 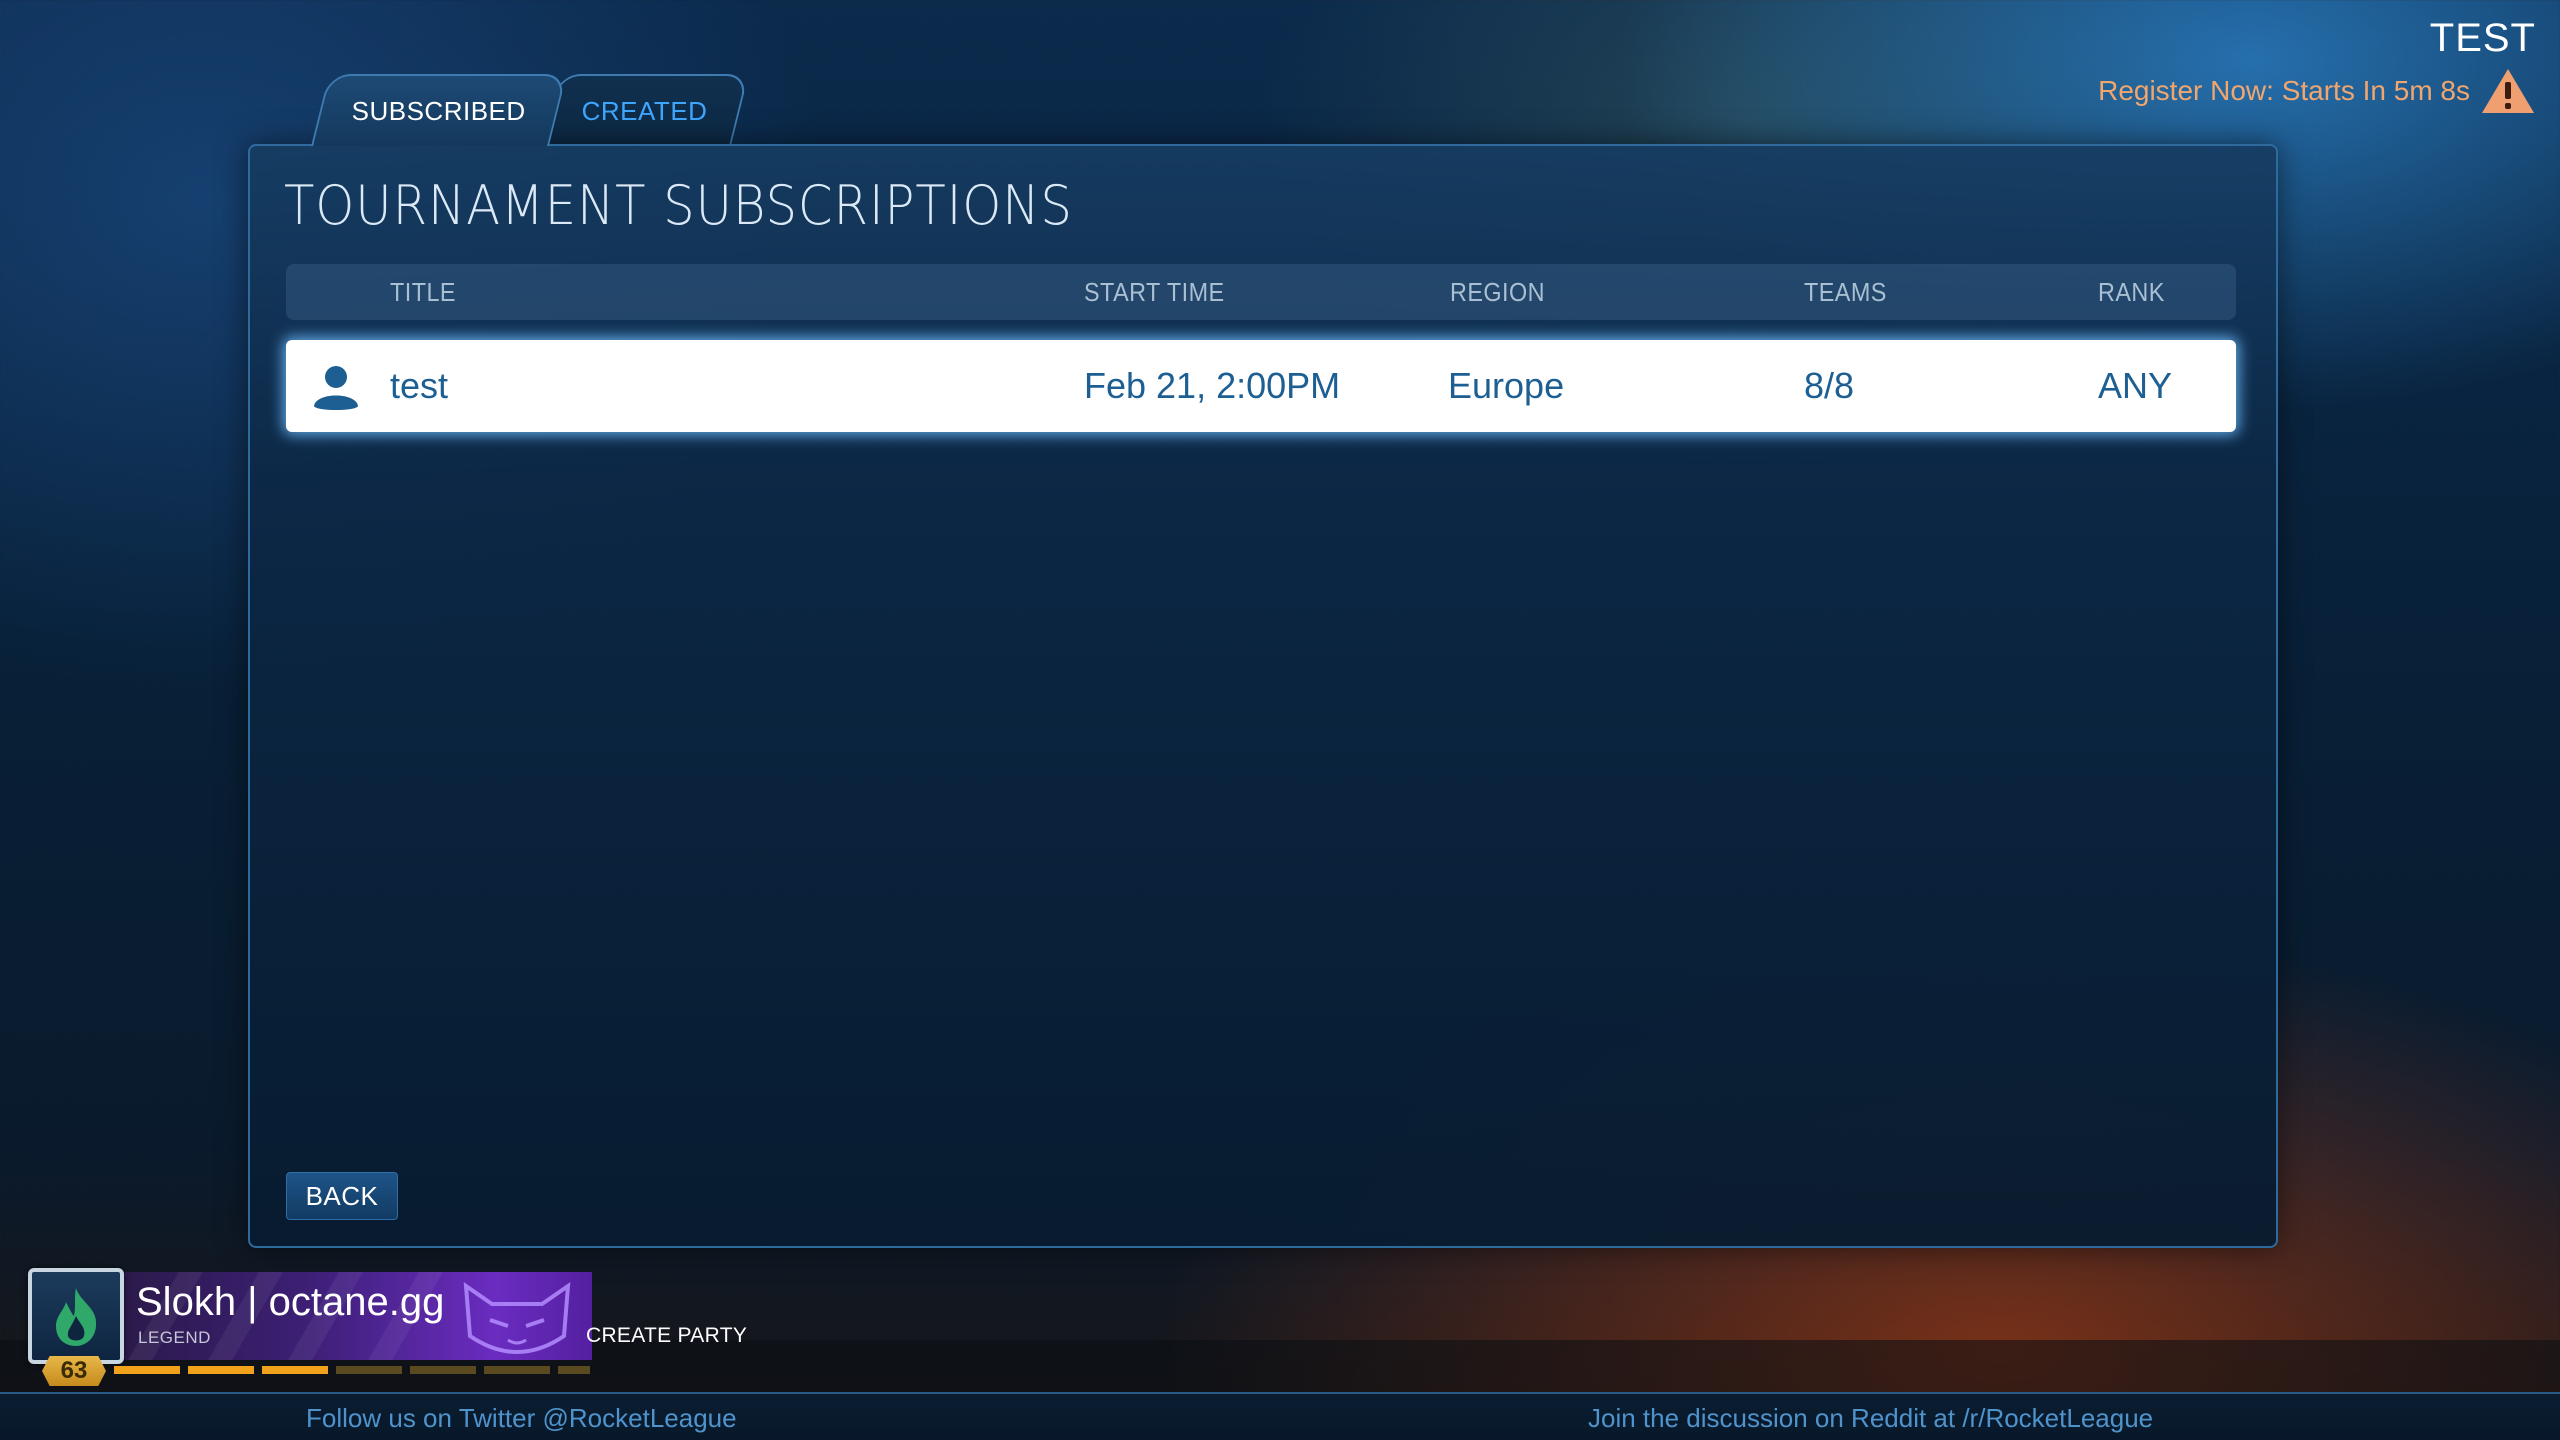 I want to click on level-badge: 63, so click(x=74, y=1371).